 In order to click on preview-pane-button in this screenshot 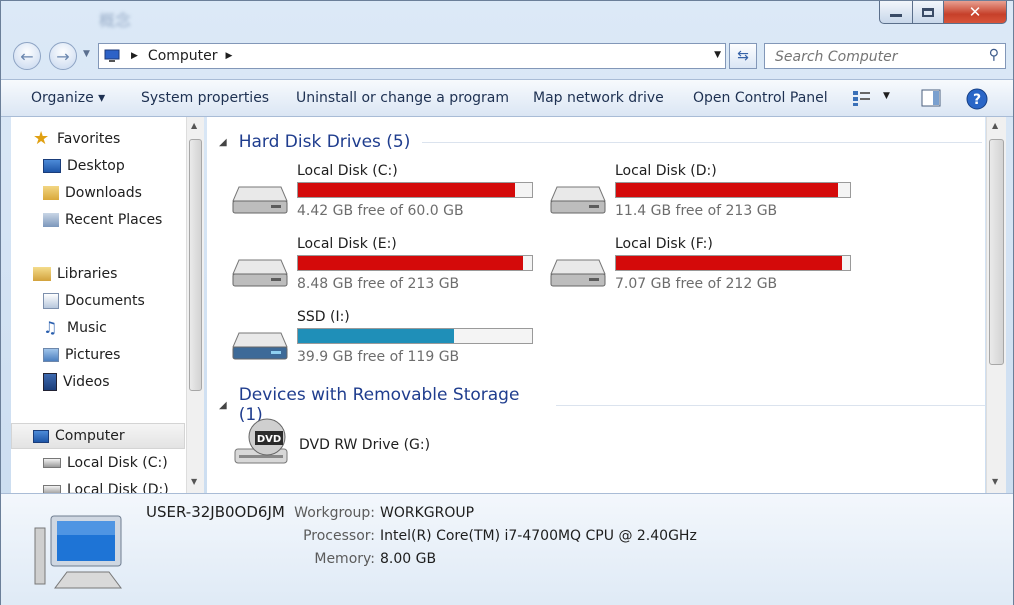, I will do `click(931, 100)`.